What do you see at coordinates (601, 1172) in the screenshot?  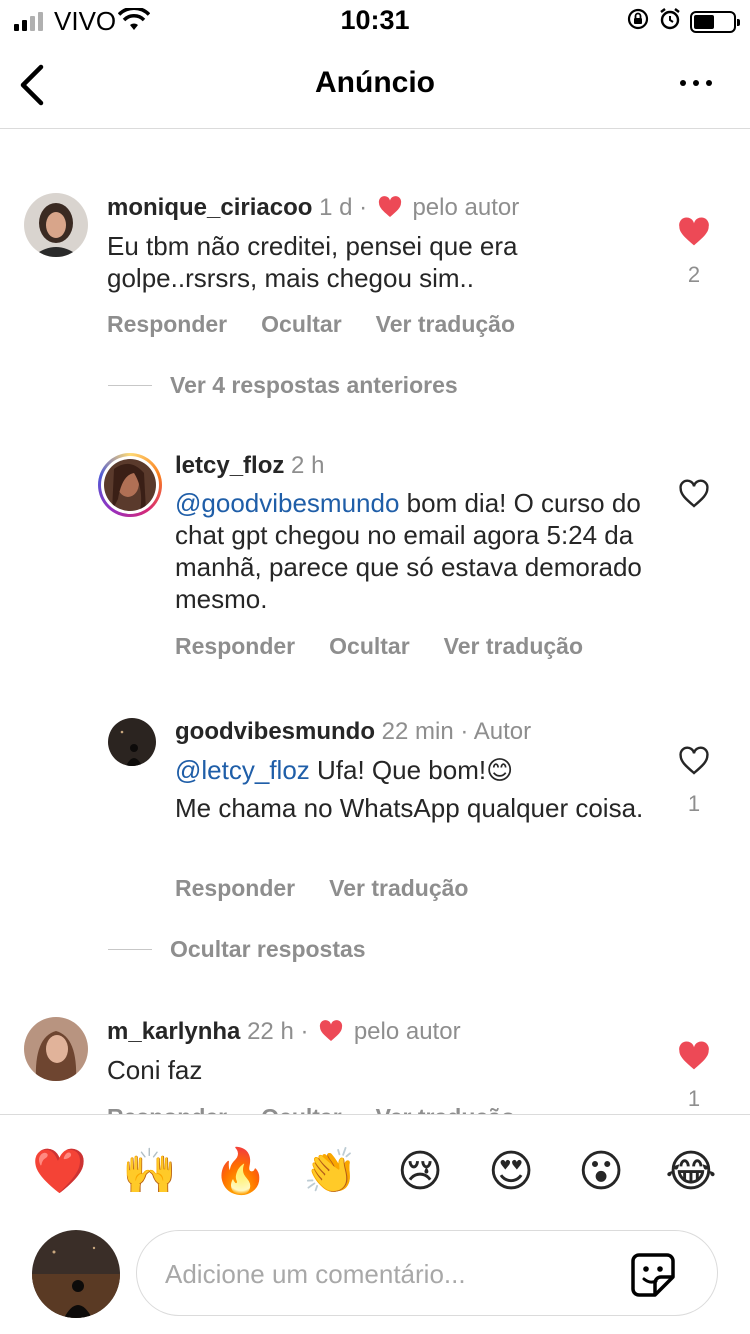 I see `emoji-surprised-button: 😮` at bounding box center [601, 1172].